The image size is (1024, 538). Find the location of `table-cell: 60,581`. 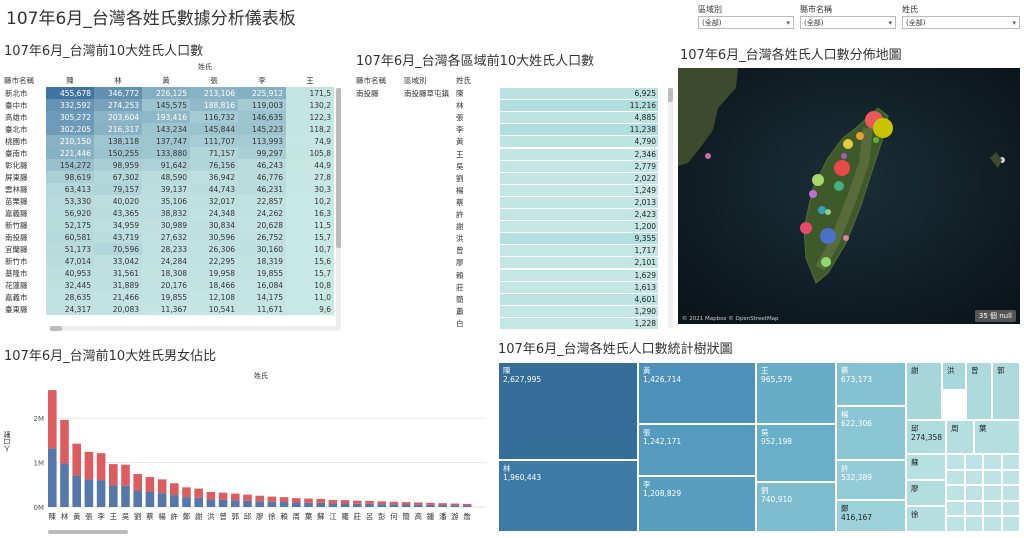

table-cell: 60,581 is located at coordinates (70, 237).